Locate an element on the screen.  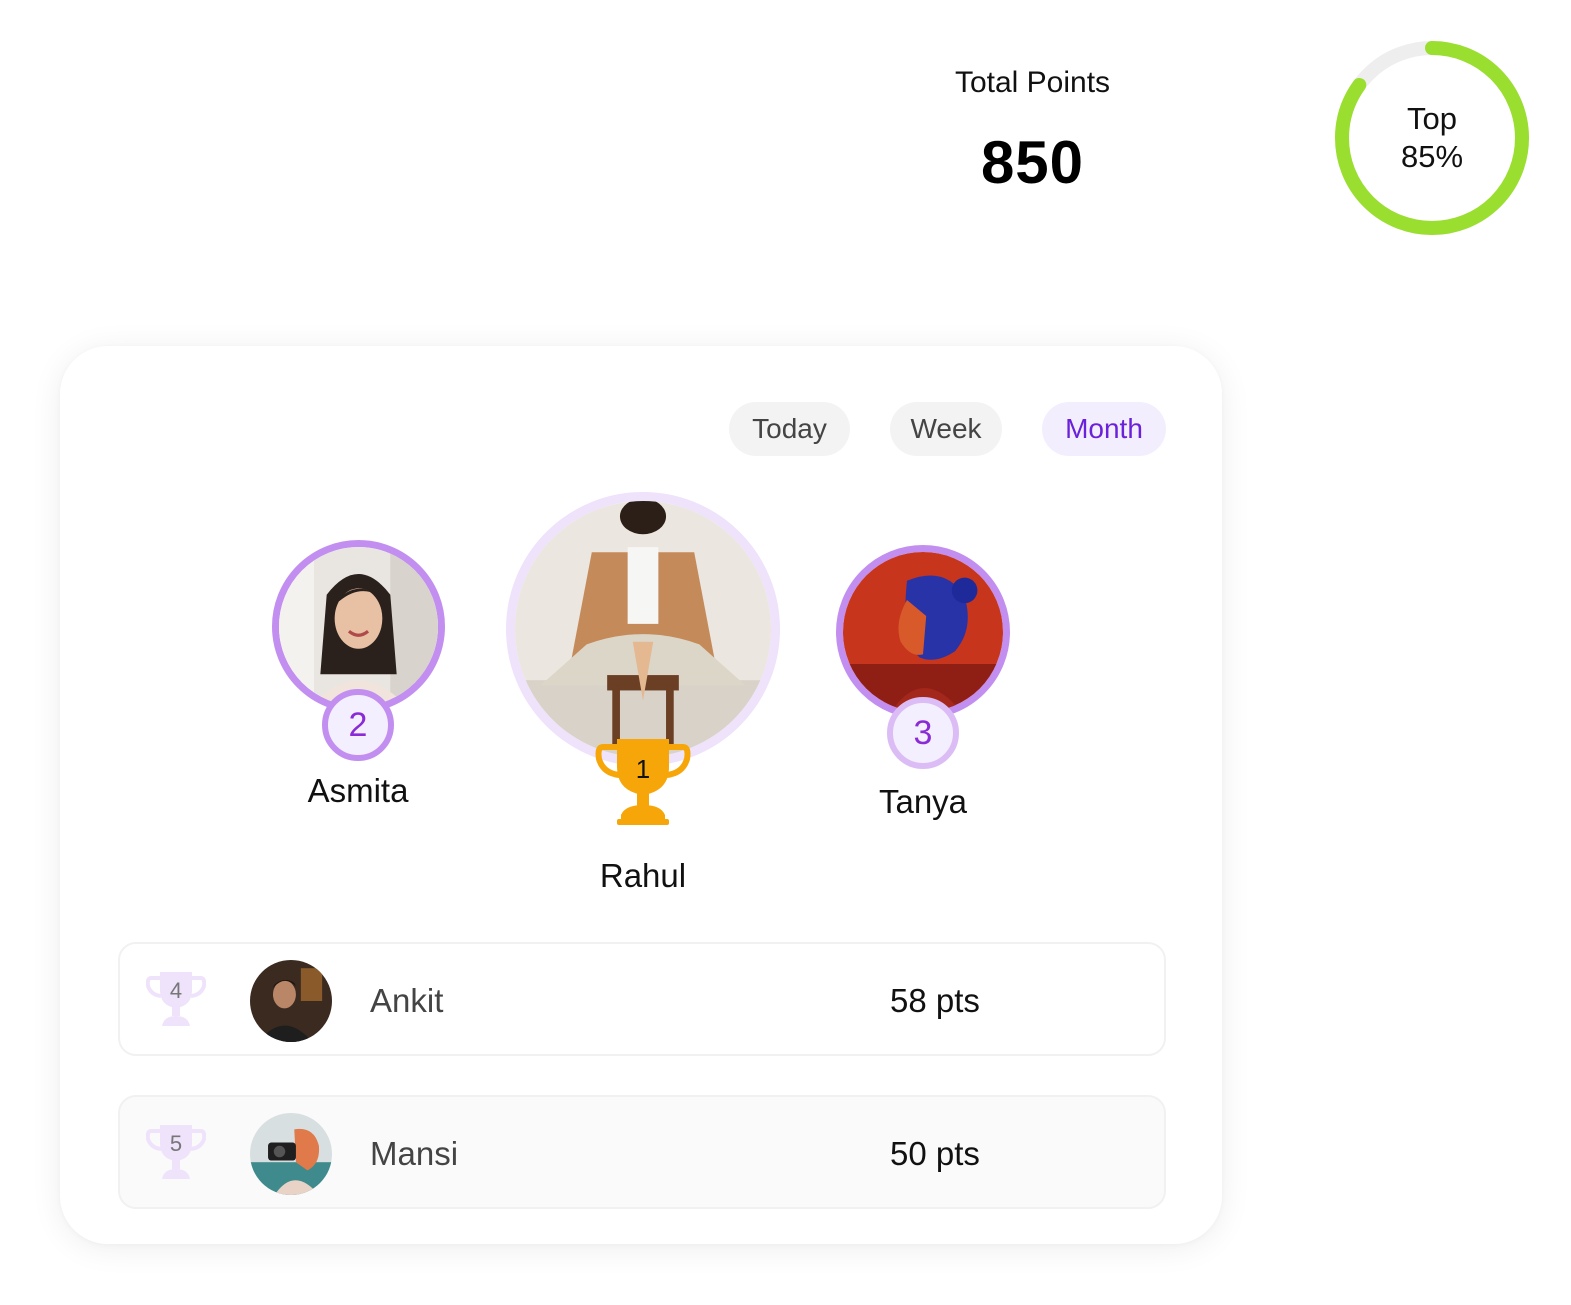
tab-today: Today is located at coordinates (789, 429).